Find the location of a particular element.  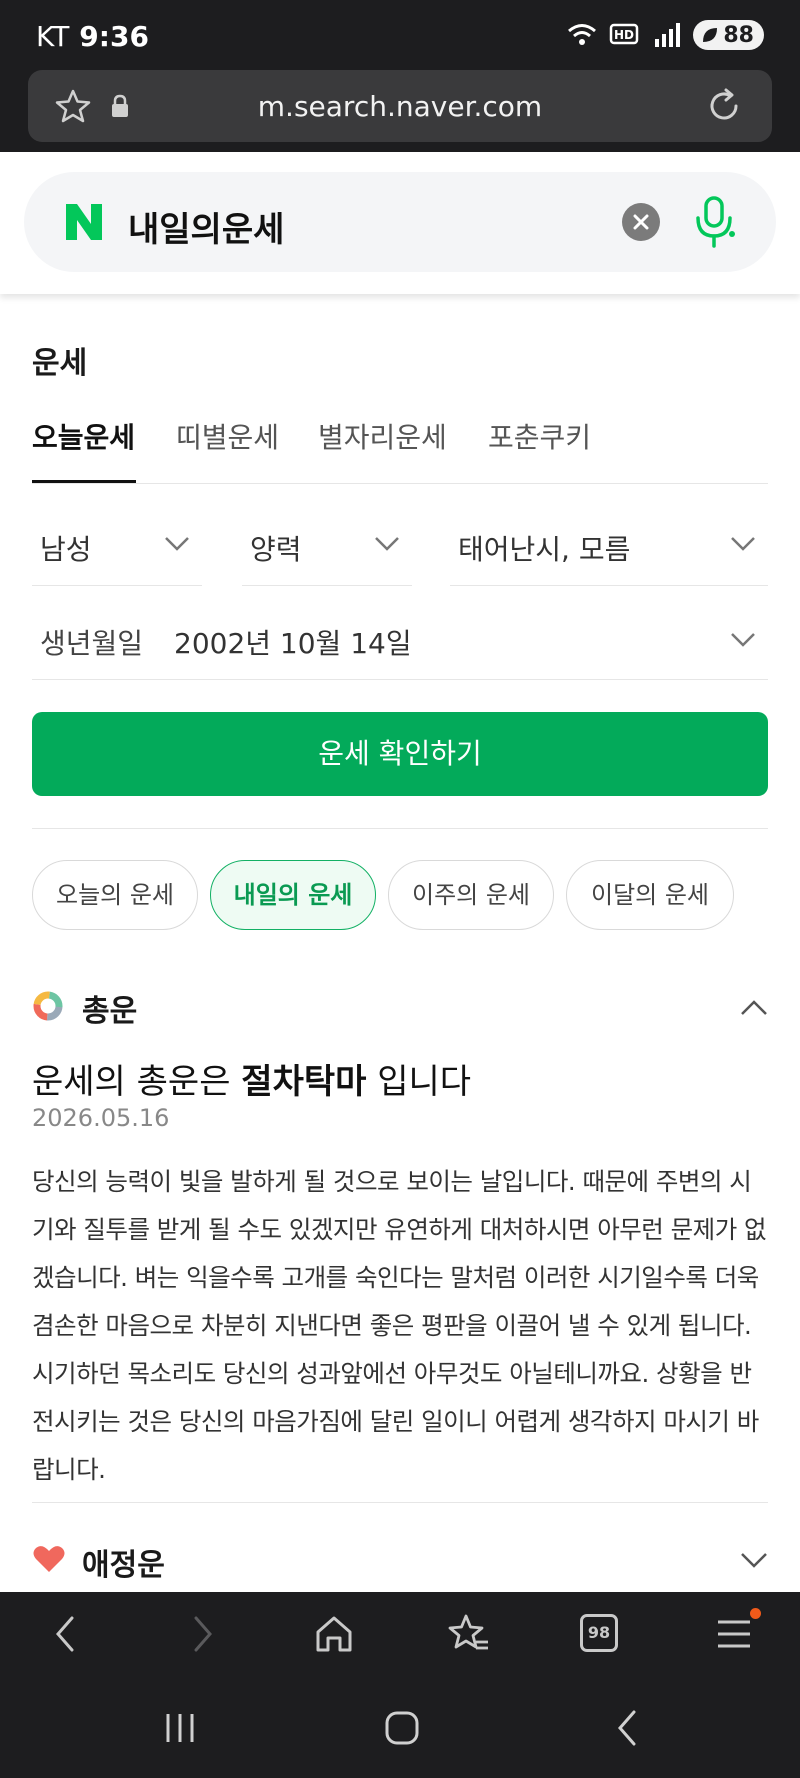

bookmarks-icon is located at coordinates (468, 1634).